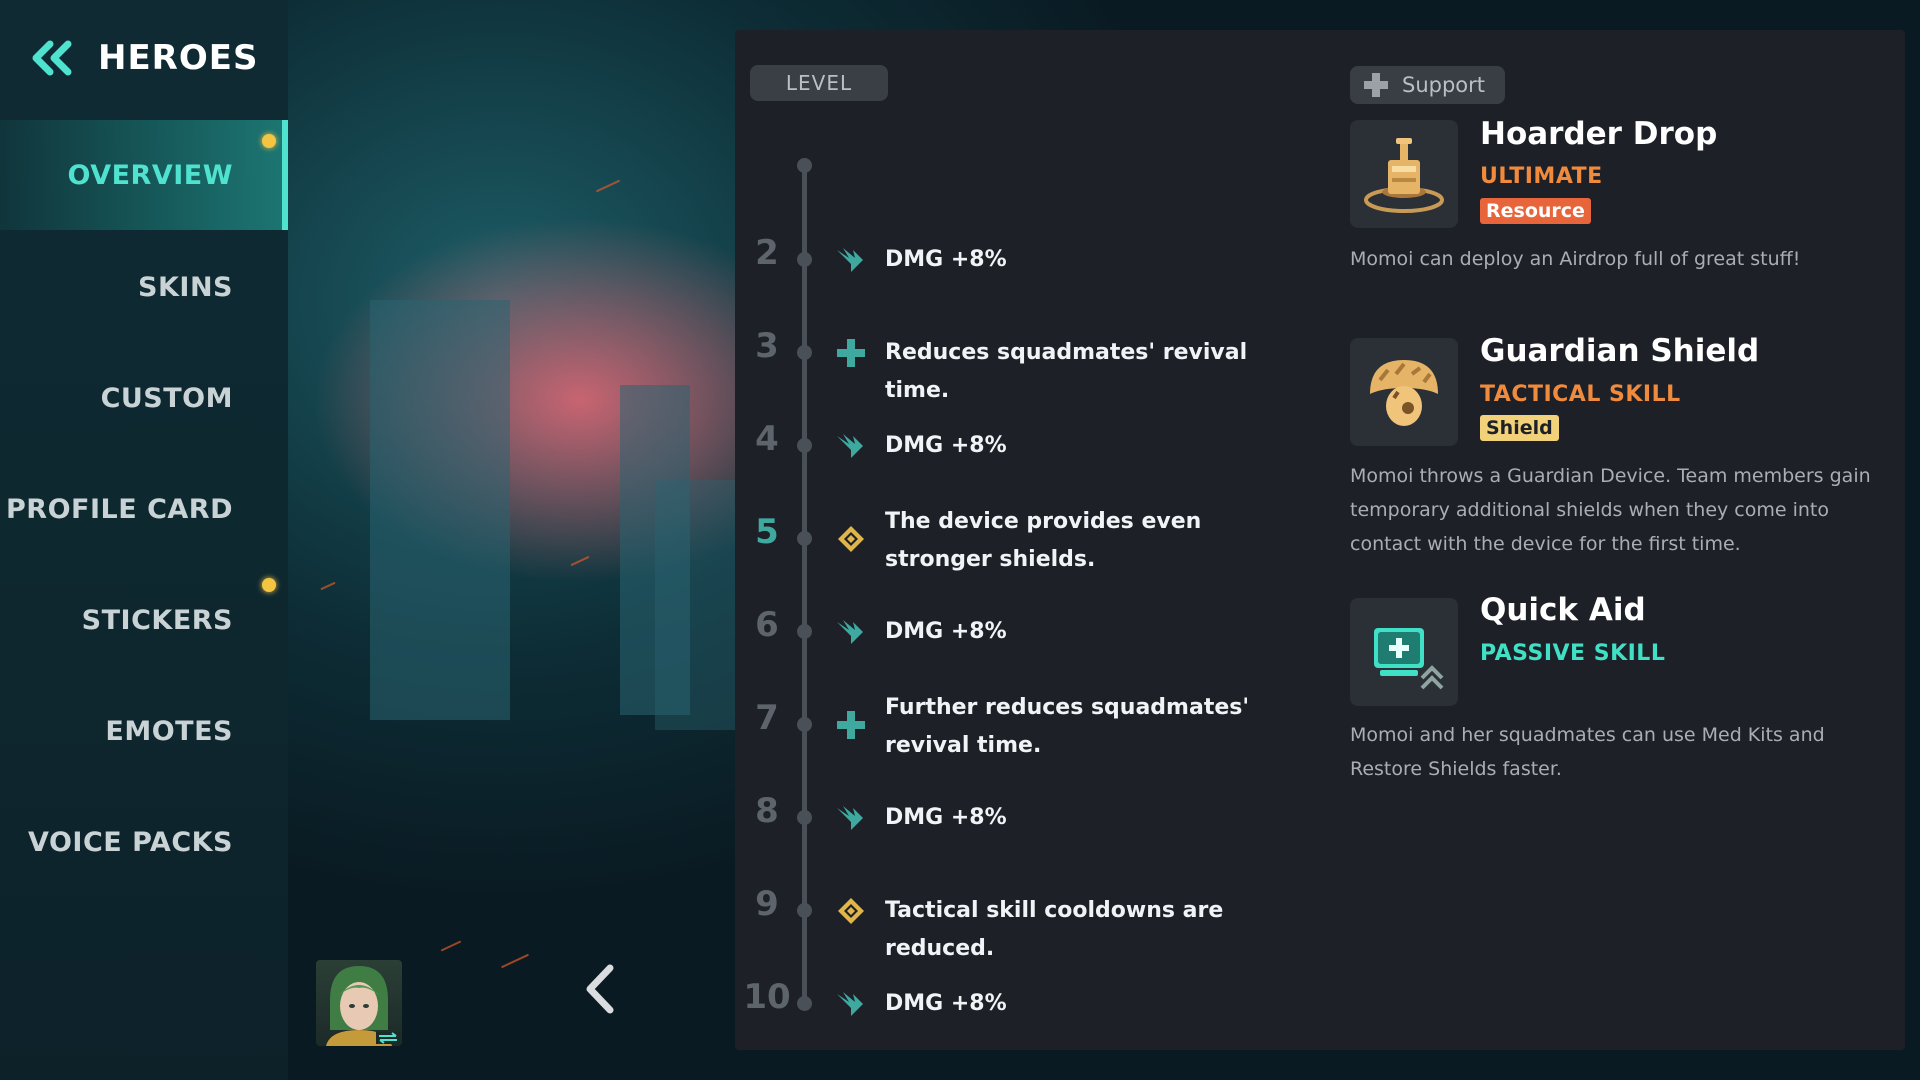  I want to click on sidebar-item-emotes: EMOTES, so click(144, 731).